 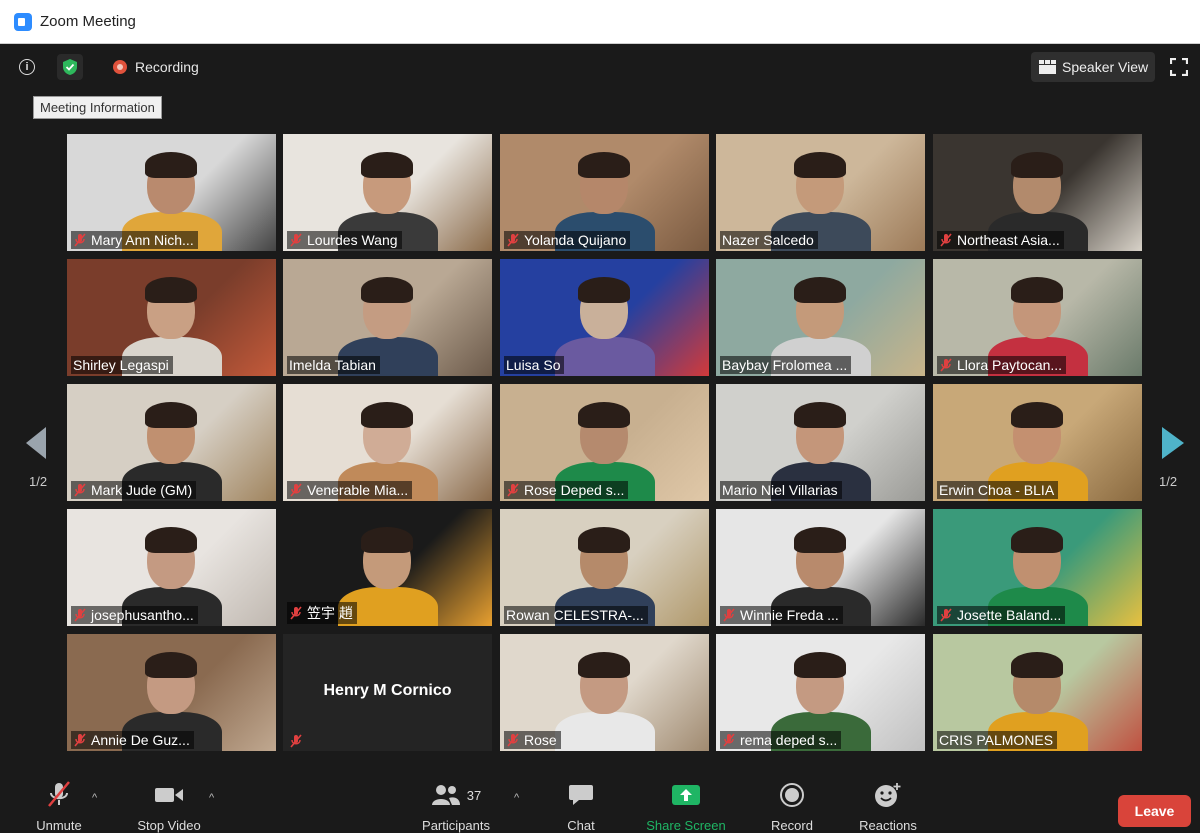 What do you see at coordinates (820, 442) in the screenshot?
I see `video-tile: Mario Niel Villarias` at bounding box center [820, 442].